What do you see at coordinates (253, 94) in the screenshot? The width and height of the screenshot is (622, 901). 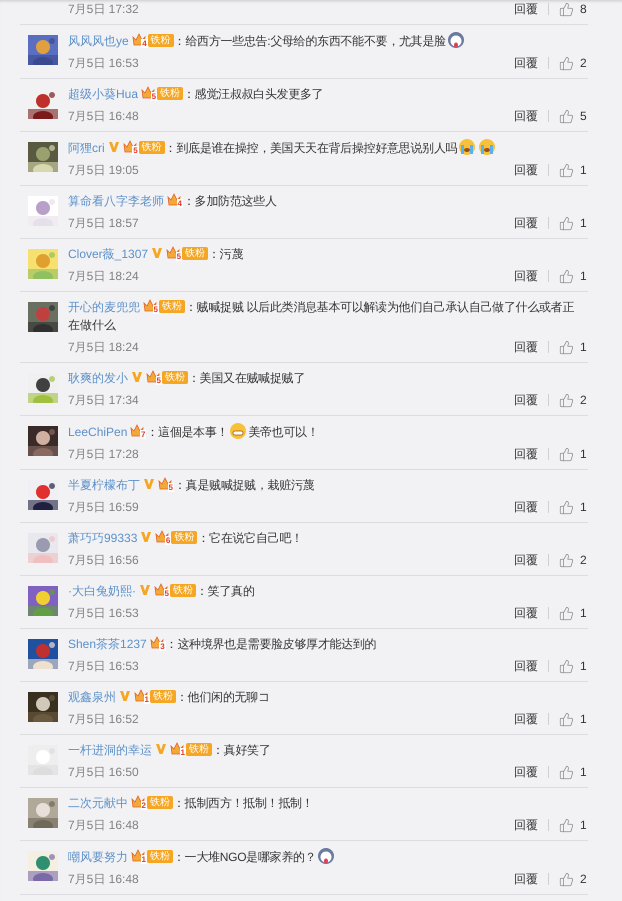 I see `comment-text: ：感觉汪叔叔白头发更多了` at bounding box center [253, 94].